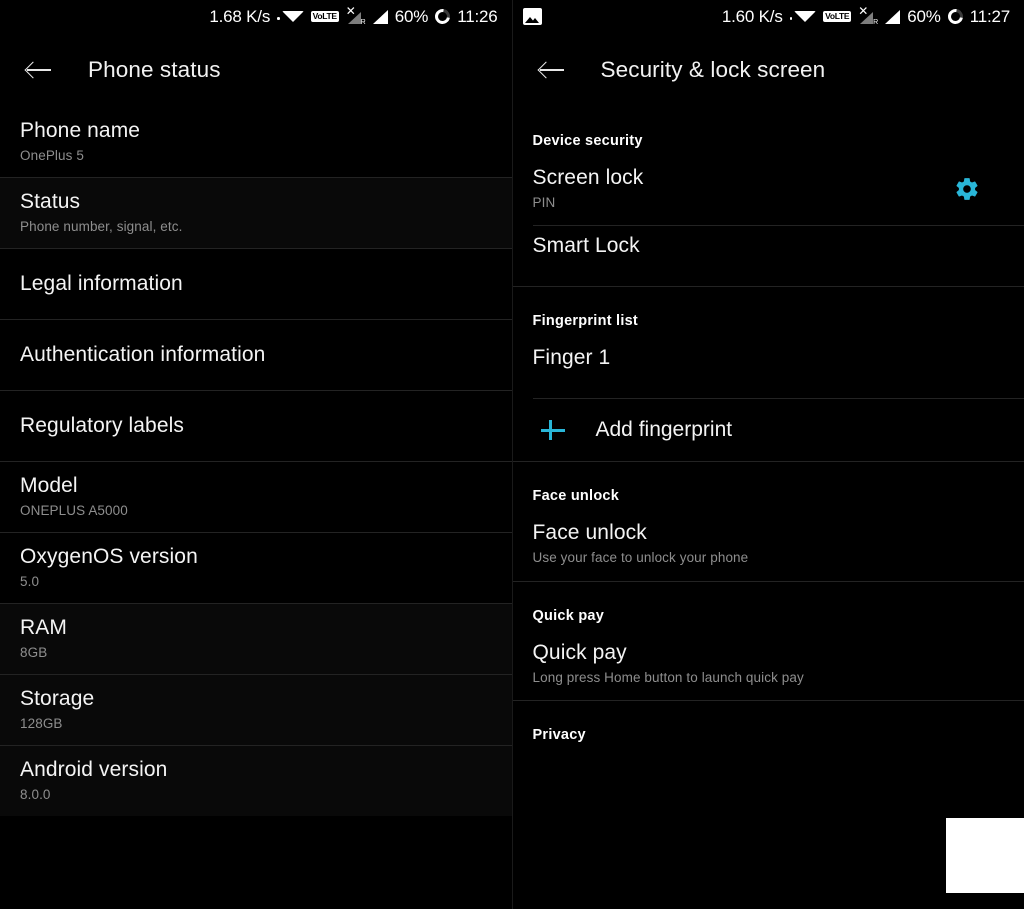  I want to click on list-item-title: Smart Lock, so click(586, 246).